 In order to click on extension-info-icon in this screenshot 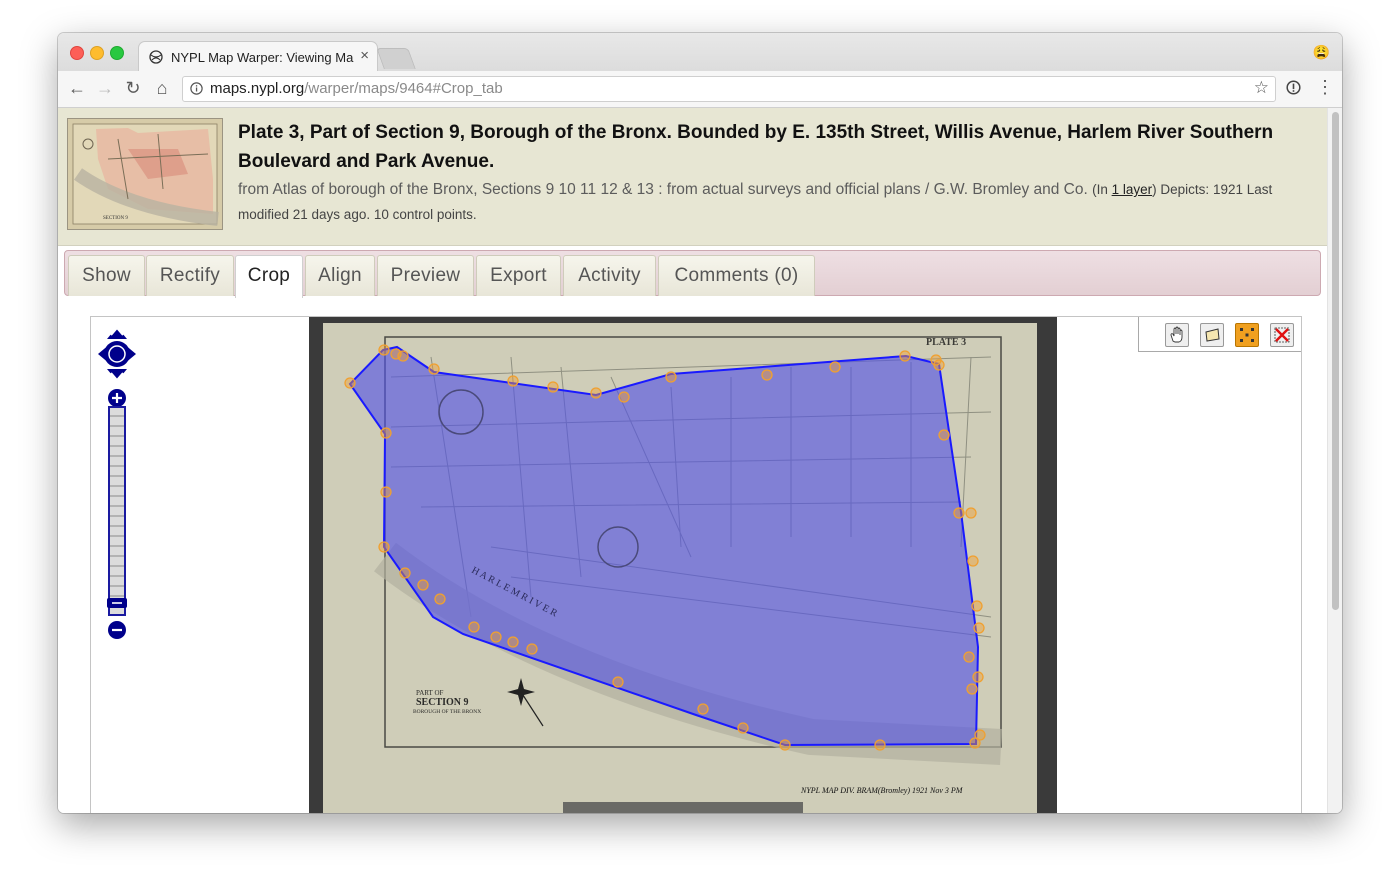, I will do `click(1293, 87)`.